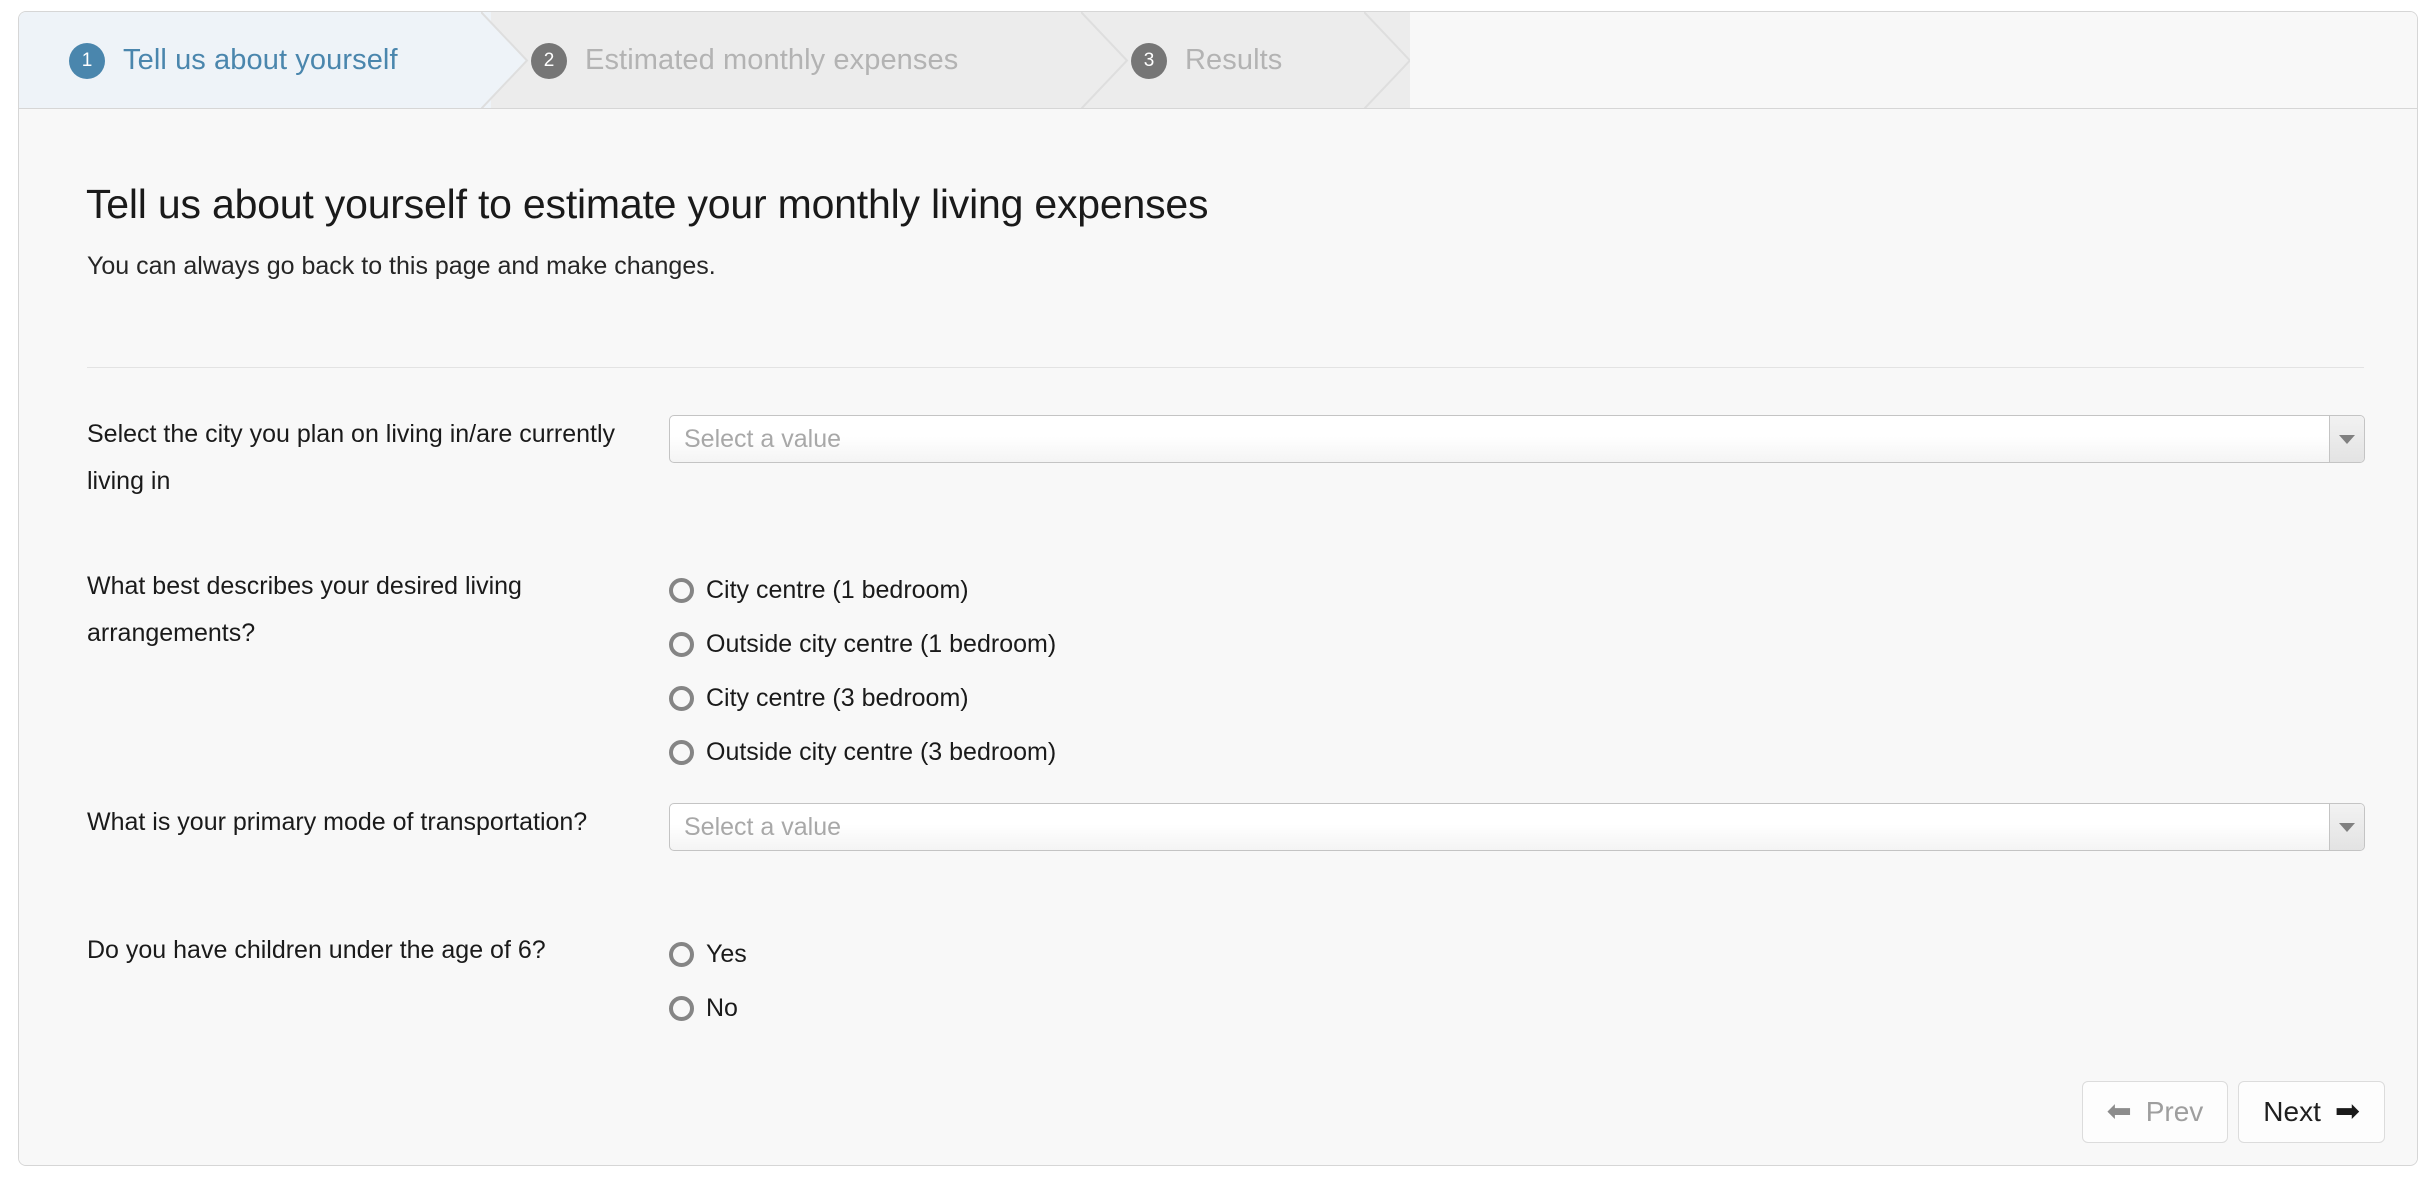 The image size is (2436, 1182). I want to click on transport-select-arrow-button, so click(2346, 827).